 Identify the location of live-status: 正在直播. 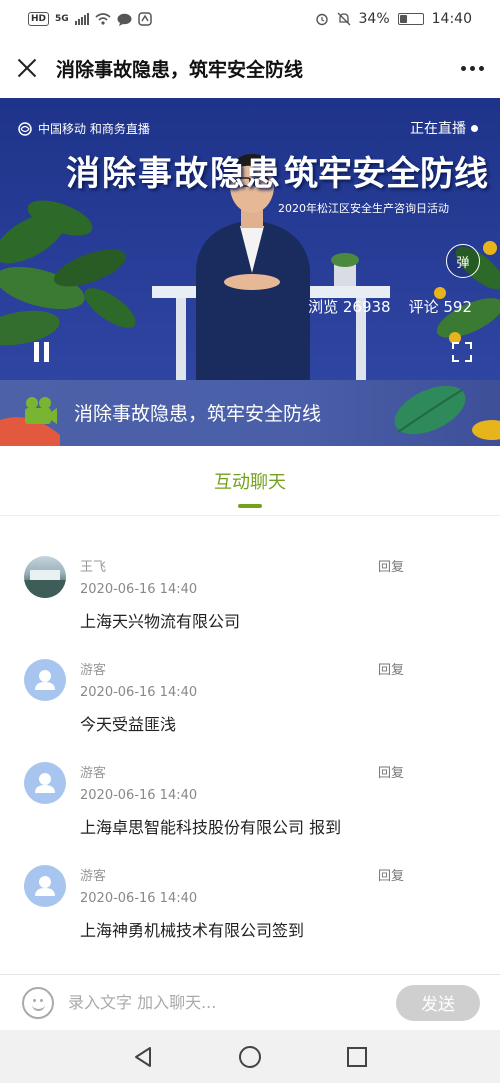
(444, 128).